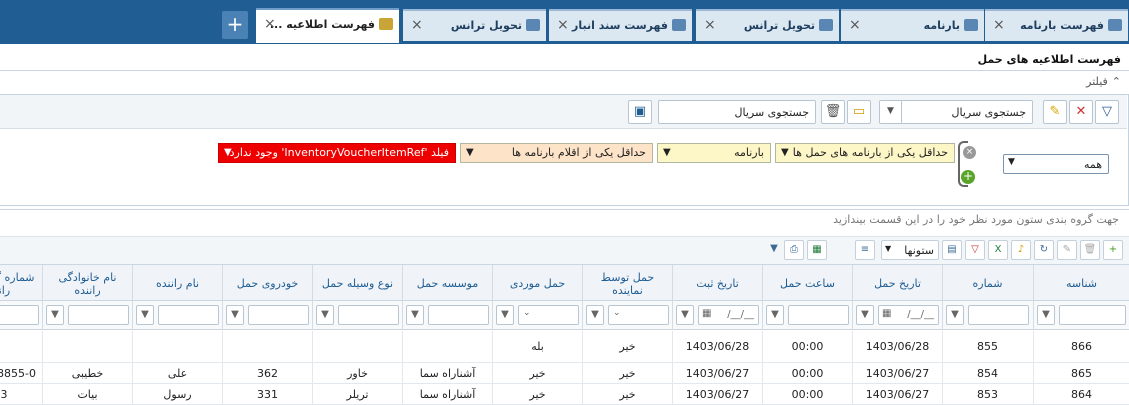  What do you see at coordinates (870, 152) in the screenshot?
I see `condition-text: حداقل یکی از بارنامه های حمل ها` at bounding box center [870, 152].